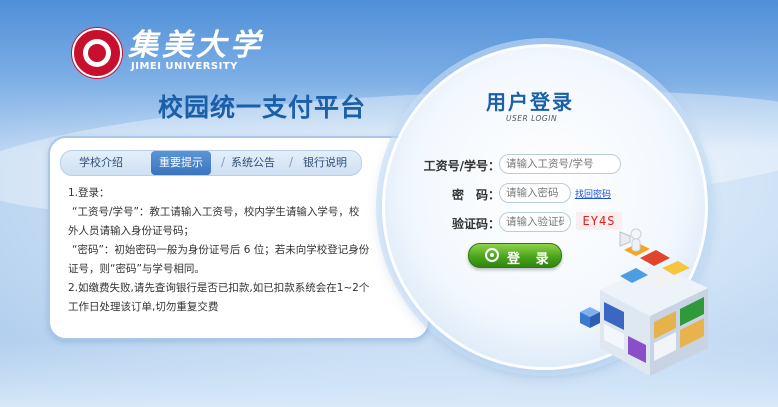 This screenshot has width=778, height=407. I want to click on login-button: 登 录, so click(515, 255).